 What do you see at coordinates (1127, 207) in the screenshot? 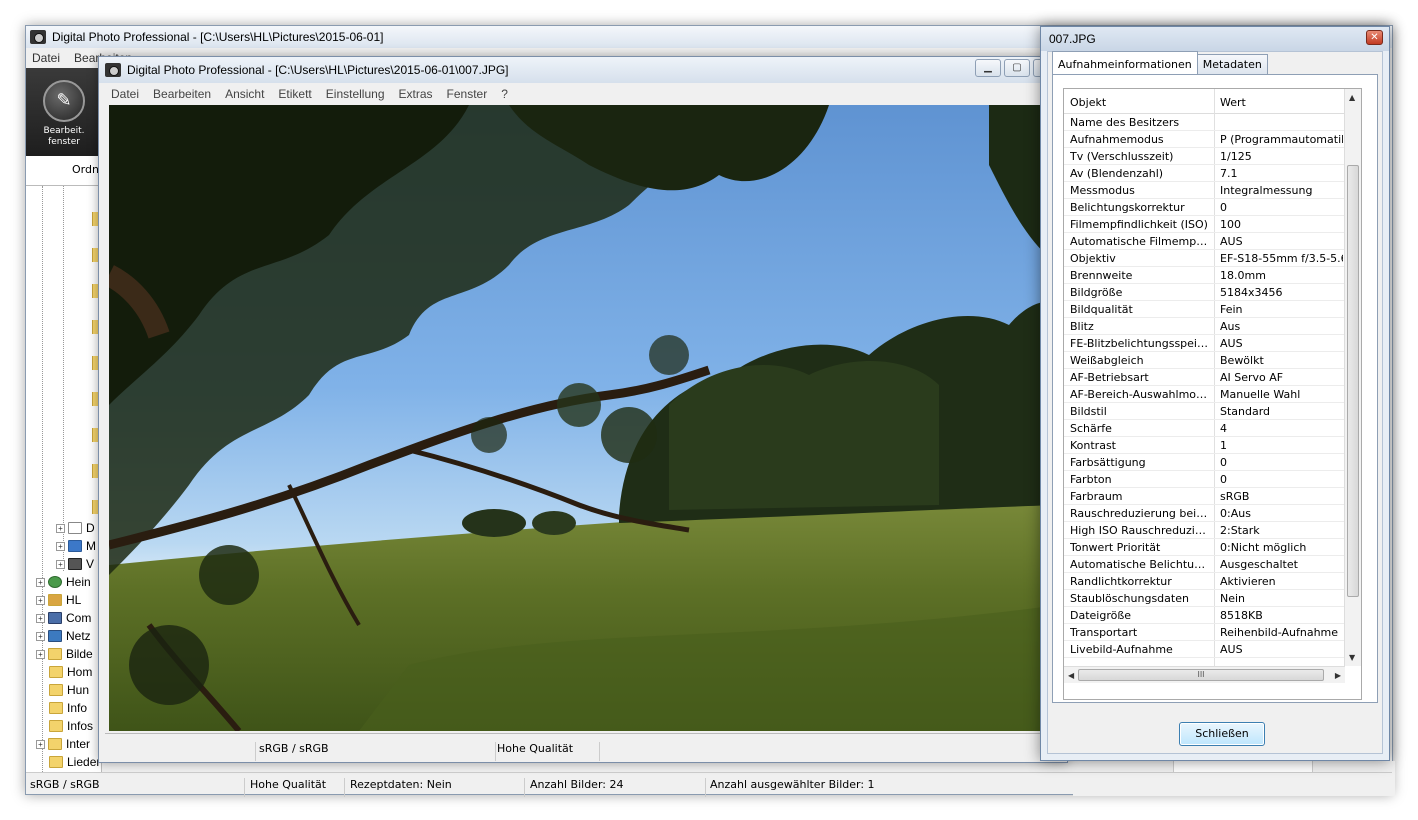
I see `row-key: Belichtungskorrektur` at bounding box center [1127, 207].